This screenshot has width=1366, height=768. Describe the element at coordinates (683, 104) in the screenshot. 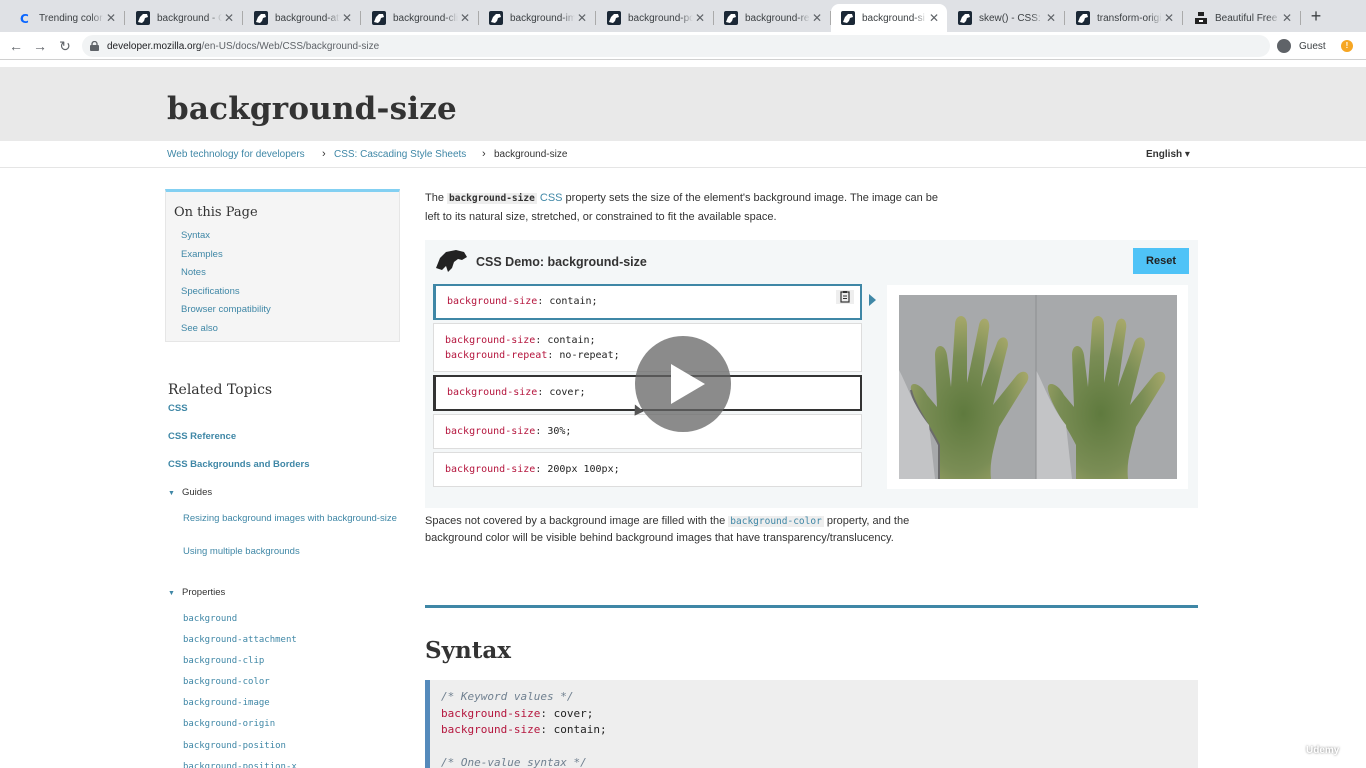

I see `title-banner: background-size` at that location.